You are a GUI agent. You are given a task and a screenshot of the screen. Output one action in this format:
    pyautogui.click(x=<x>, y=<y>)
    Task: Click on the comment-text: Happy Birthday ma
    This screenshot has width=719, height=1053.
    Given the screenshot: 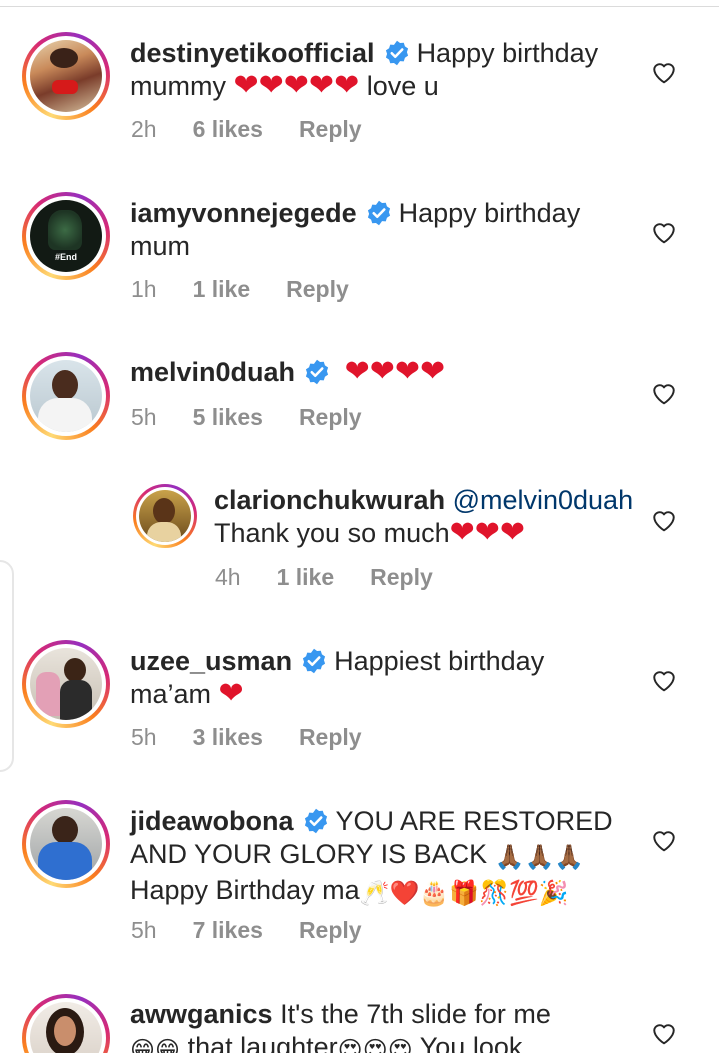 What is the action you would take?
    pyautogui.click(x=245, y=890)
    